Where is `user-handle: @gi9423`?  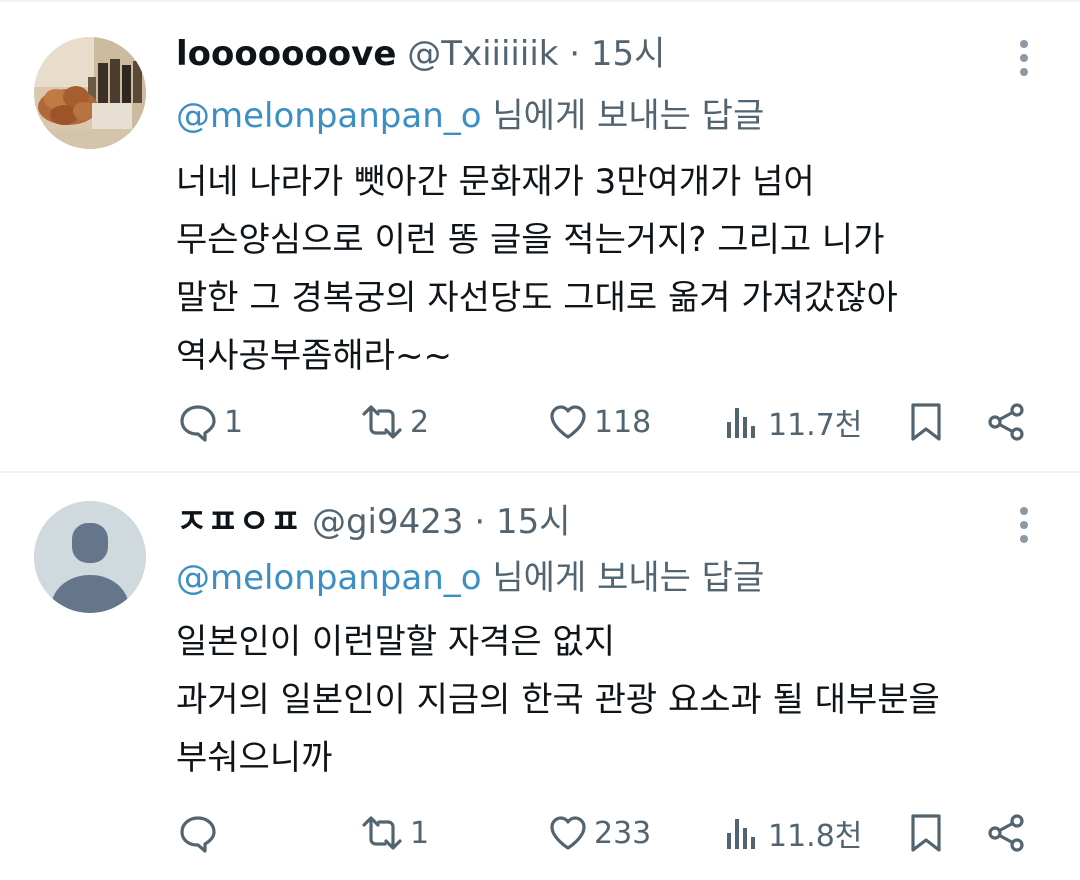 user-handle: @gi9423 is located at coordinates (388, 522).